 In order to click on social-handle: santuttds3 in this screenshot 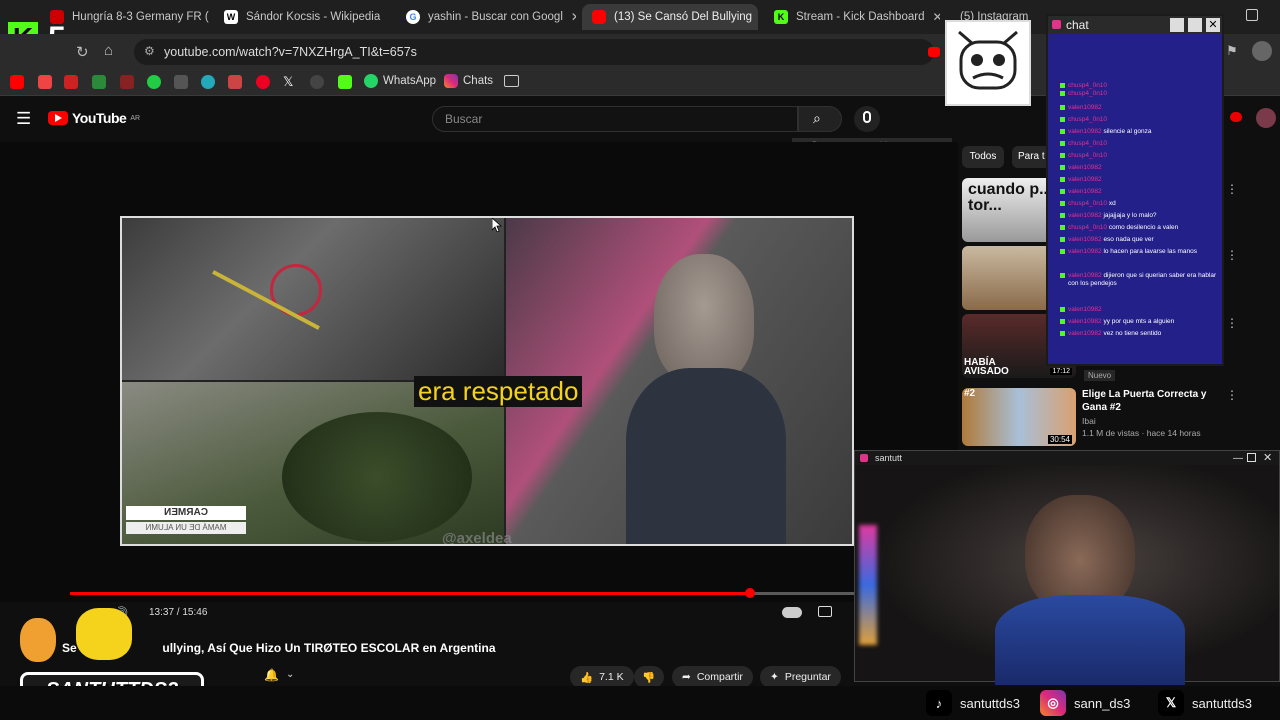, I will do `click(1222, 703)`.